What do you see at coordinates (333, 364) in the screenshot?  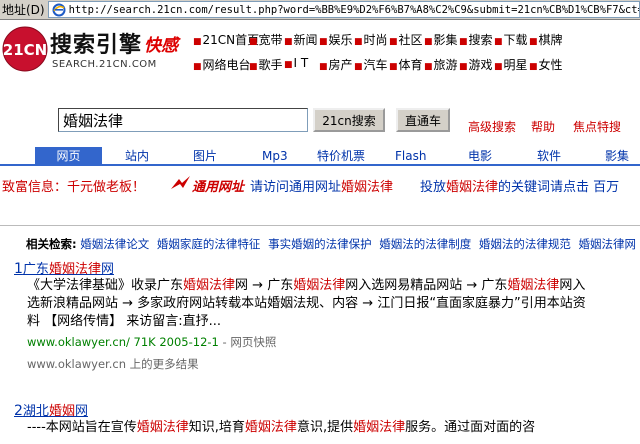 I see `more-results-link: www.oklawyer.cn 上的更多结果` at bounding box center [333, 364].